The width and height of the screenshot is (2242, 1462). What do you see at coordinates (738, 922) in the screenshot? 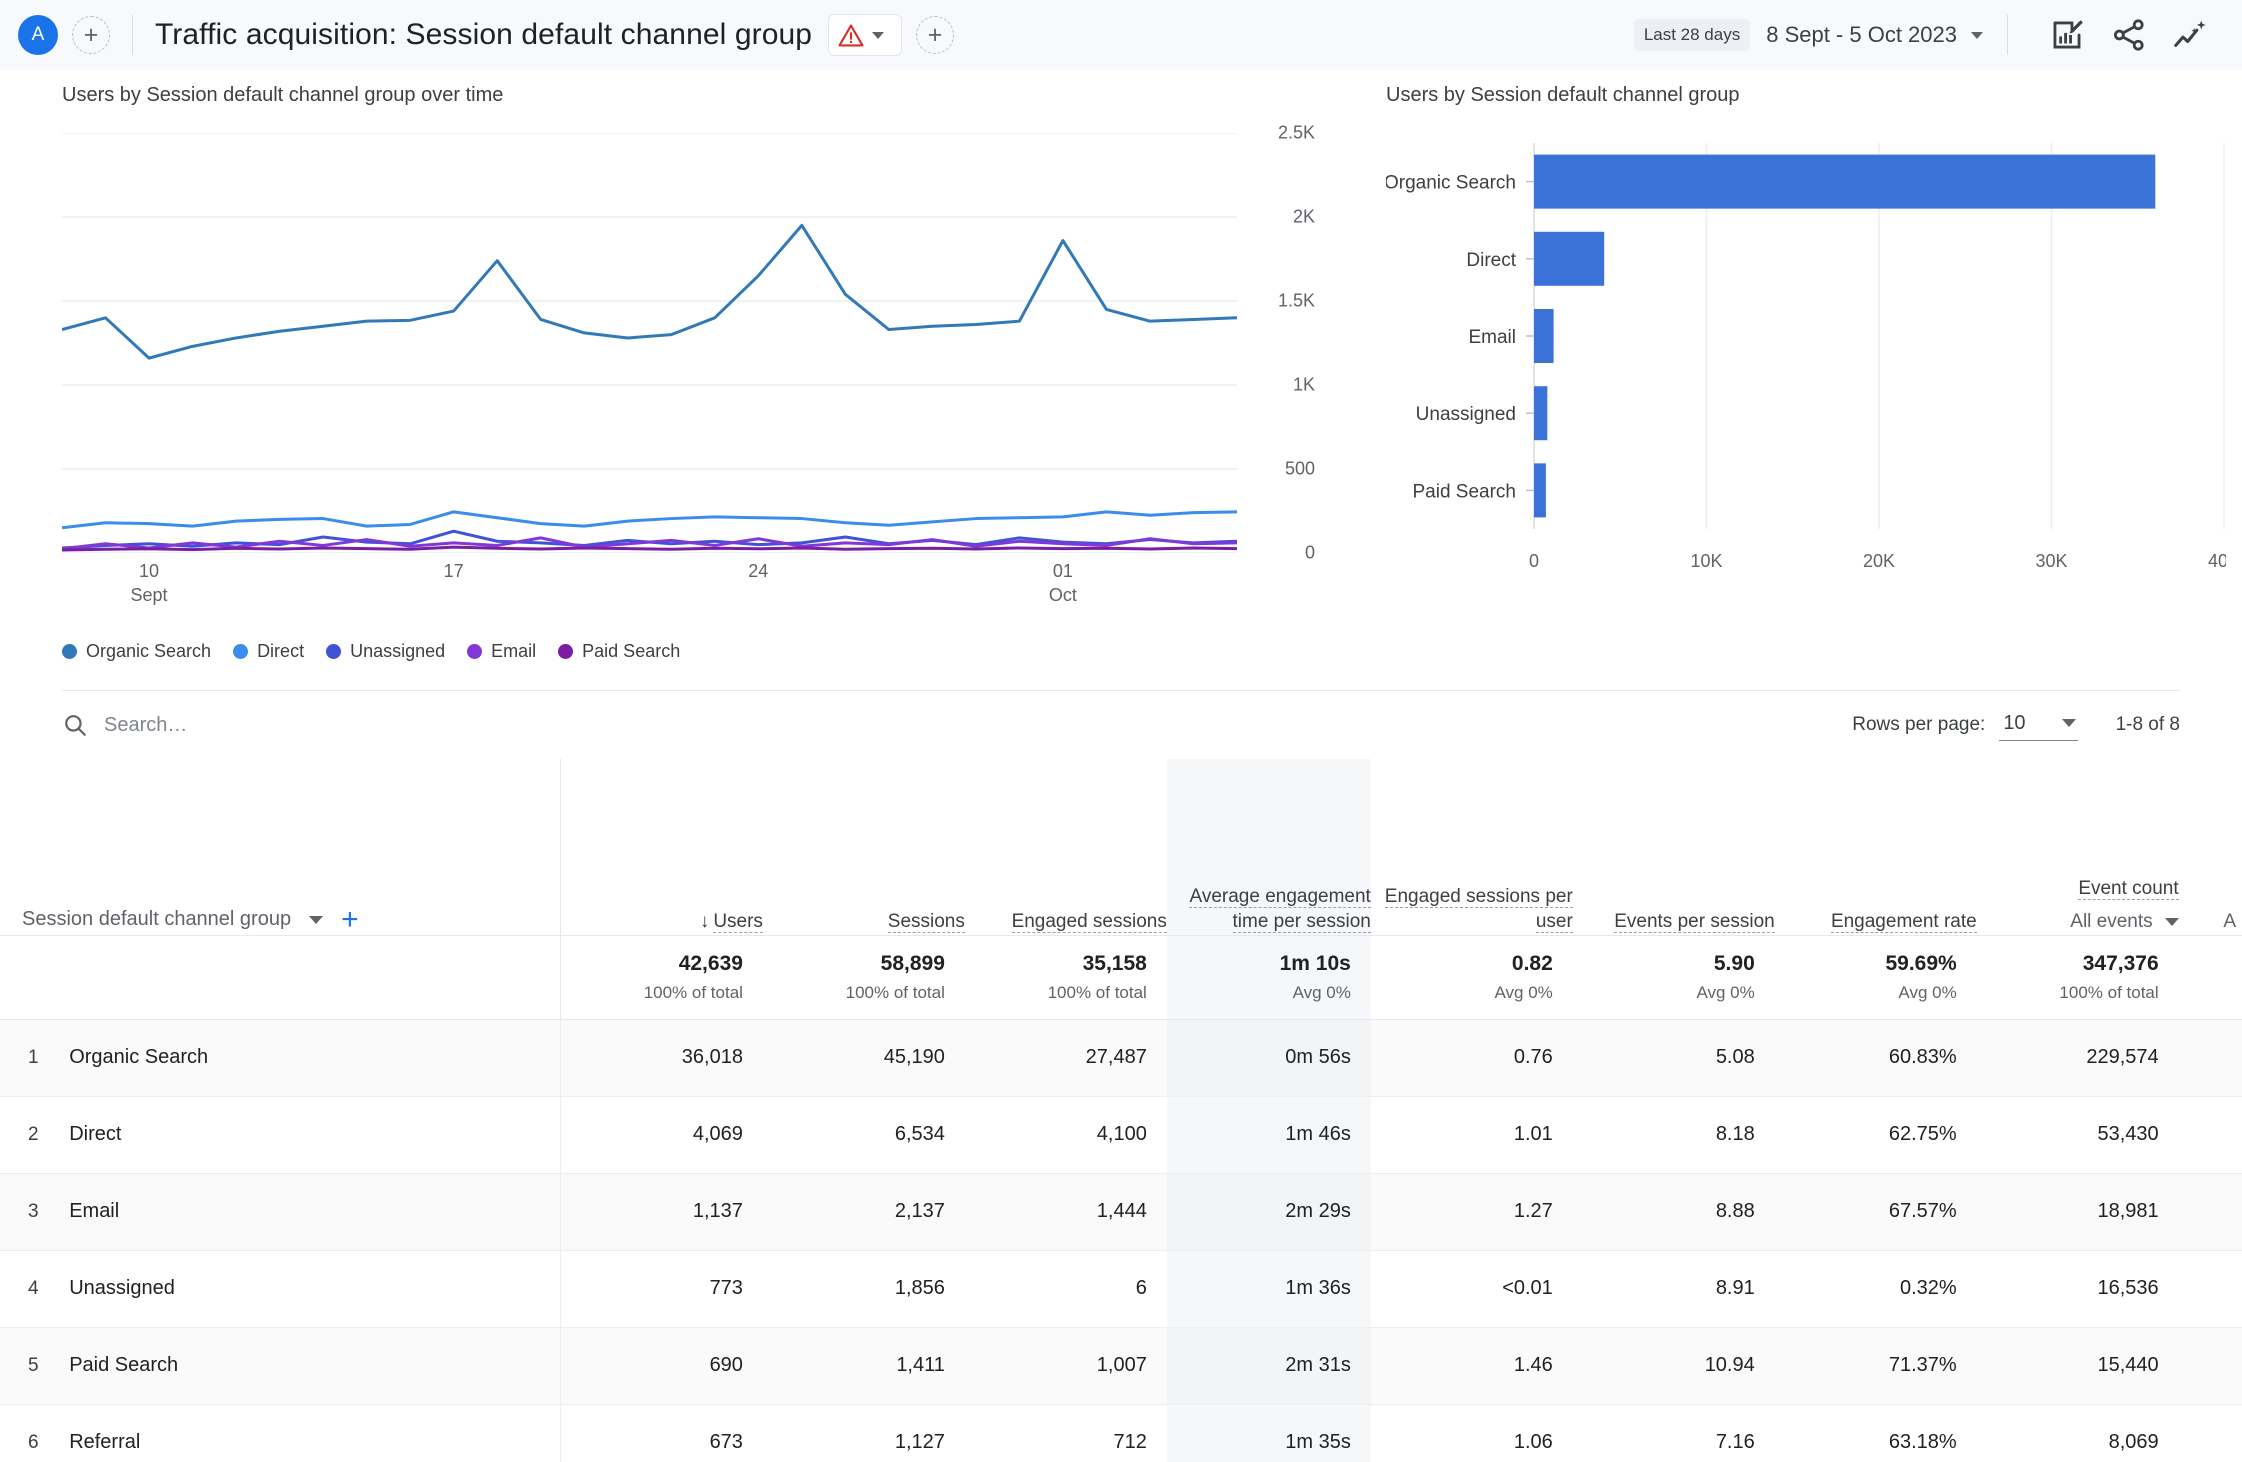
I see `column-label: Users` at bounding box center [738, 922].